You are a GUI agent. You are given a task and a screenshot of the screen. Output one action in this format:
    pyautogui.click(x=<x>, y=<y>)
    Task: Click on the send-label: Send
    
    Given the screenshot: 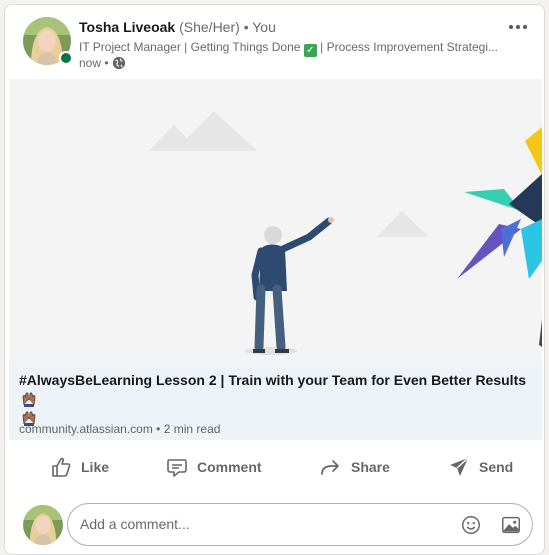 What is the action you would take?
    pyautogui.click(x=496, y=467)
    